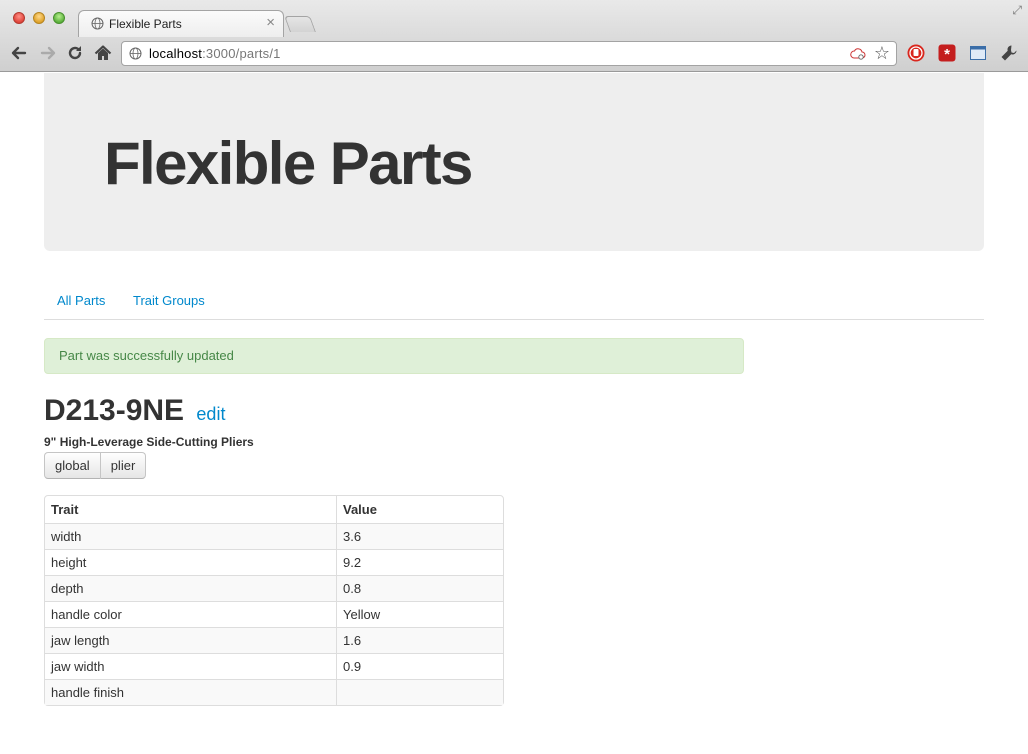  Describe the element at coordinates (103, 53) in the screenshot. I see `home-icon` at that location.